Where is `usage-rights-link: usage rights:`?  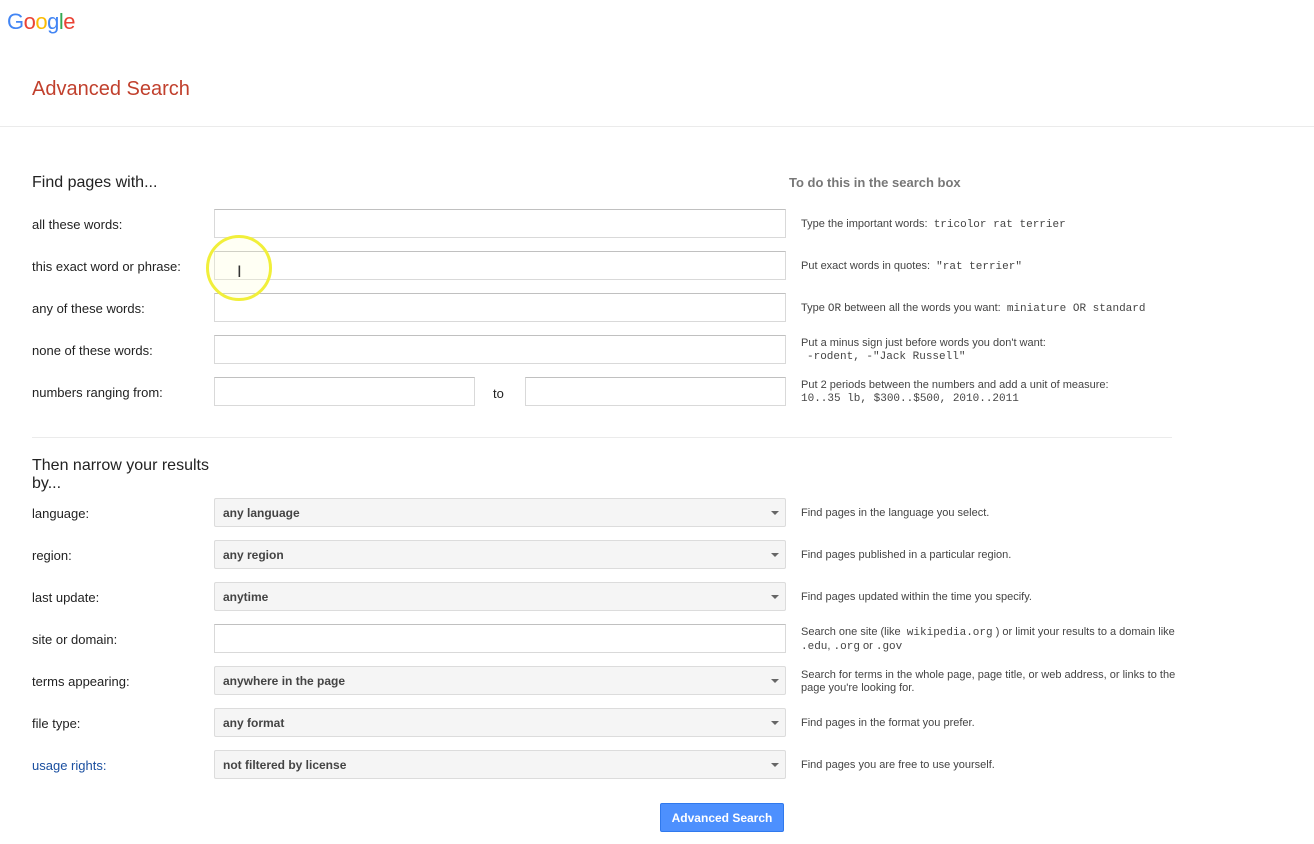 usage-rights-link: usage rights: is located at coordinates (69, 765).